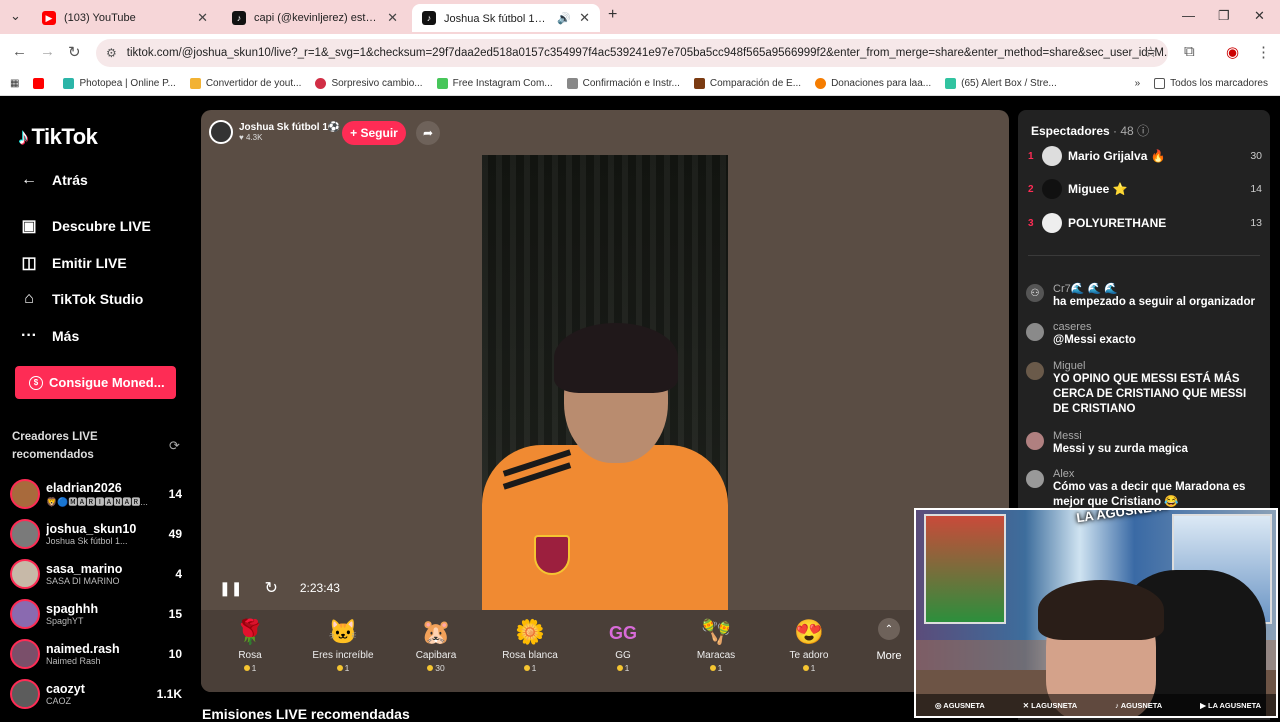 The image size is (1280, 722). What do you see at coordinates (83, 581) in the screenshot?
I see `creator-subtitle: SASA DI MARINO` at bounding box center [83, 581].